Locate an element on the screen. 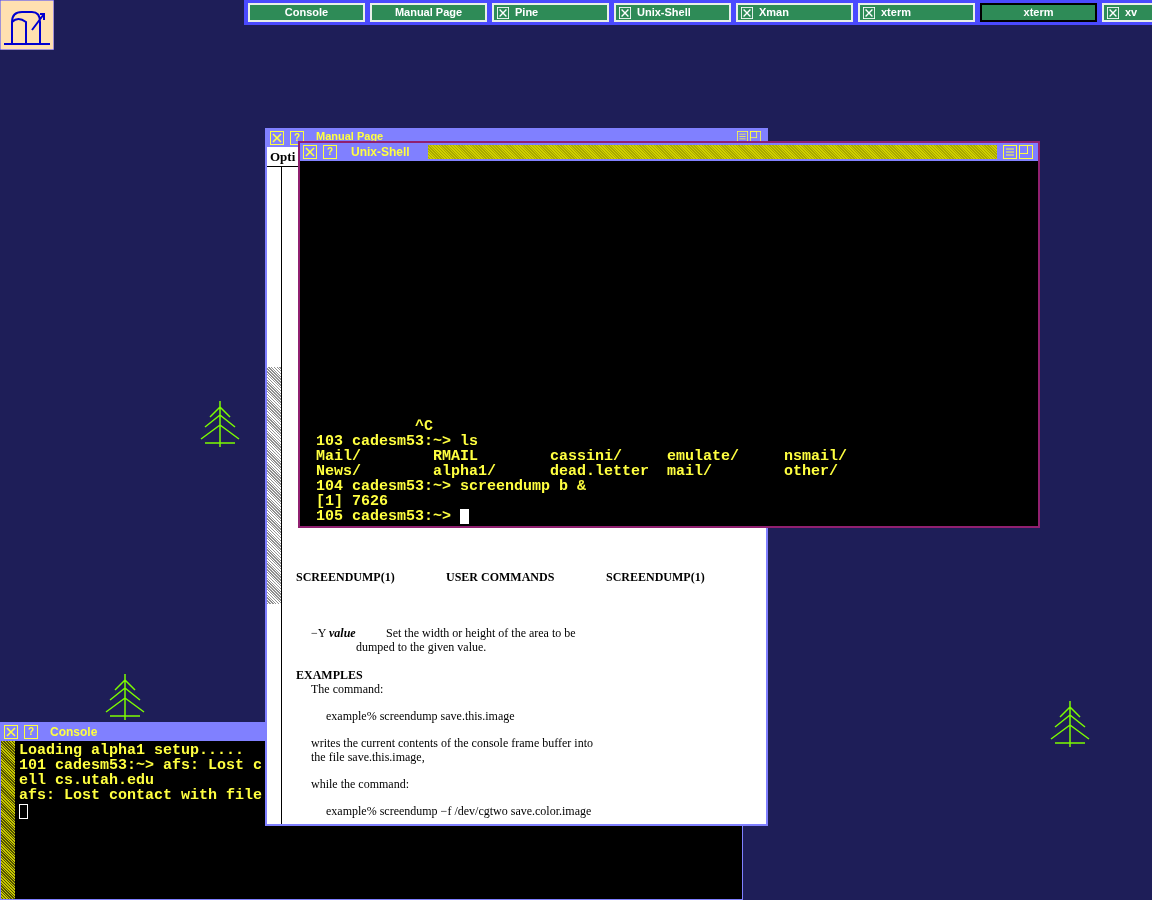  terminal-line: ^C is located at coordinates (424, 426).